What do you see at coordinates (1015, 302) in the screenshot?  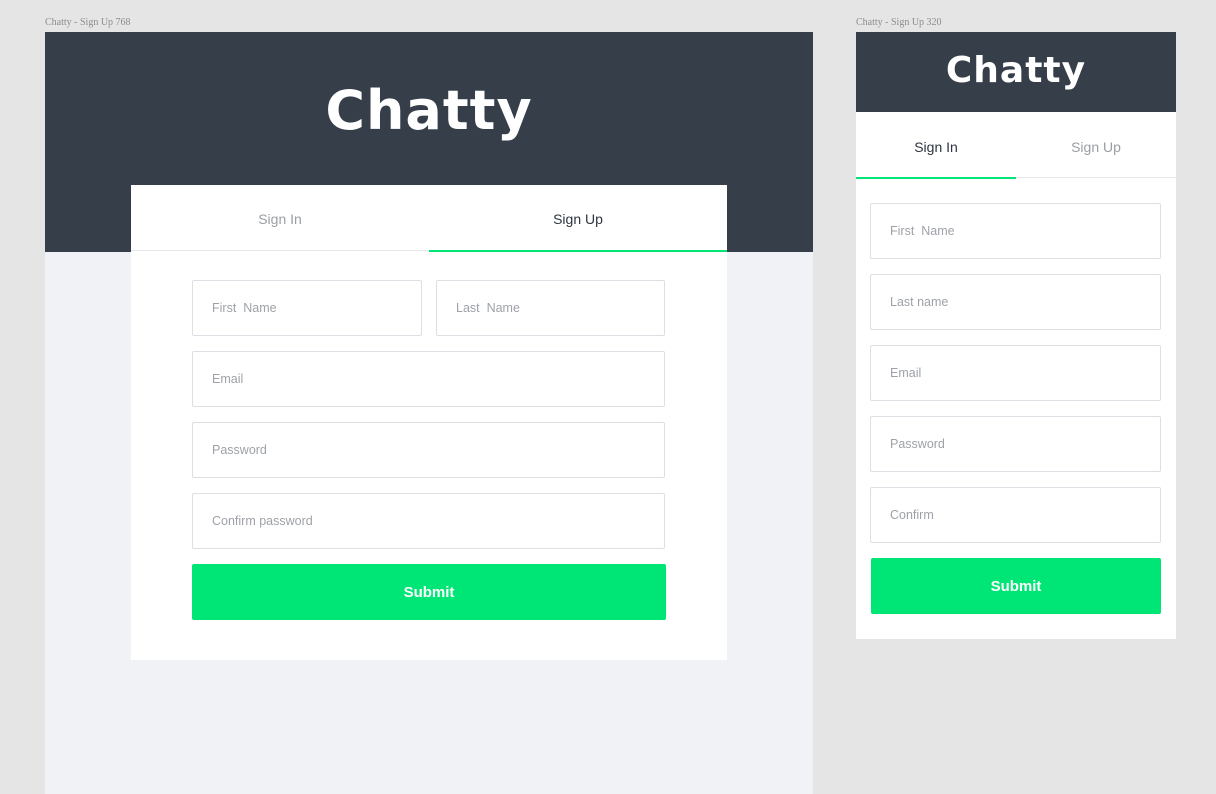 I see `last-name-field: Last name` at bounding box center [1015, 302].